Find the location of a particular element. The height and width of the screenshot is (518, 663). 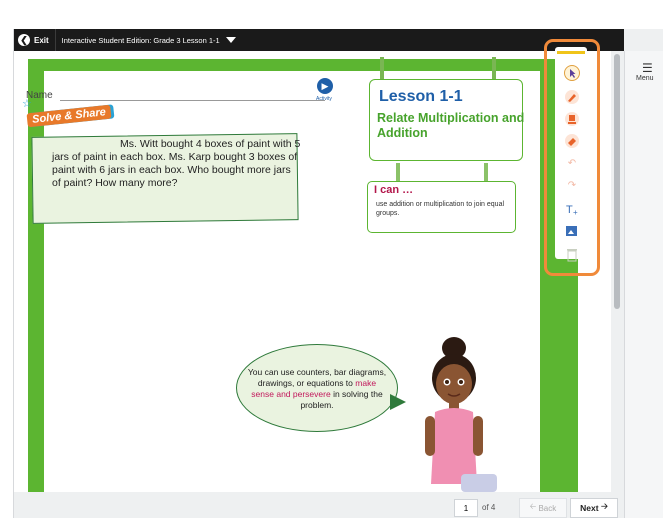

speech-bubble-tail is located at coordinates (398, 402).